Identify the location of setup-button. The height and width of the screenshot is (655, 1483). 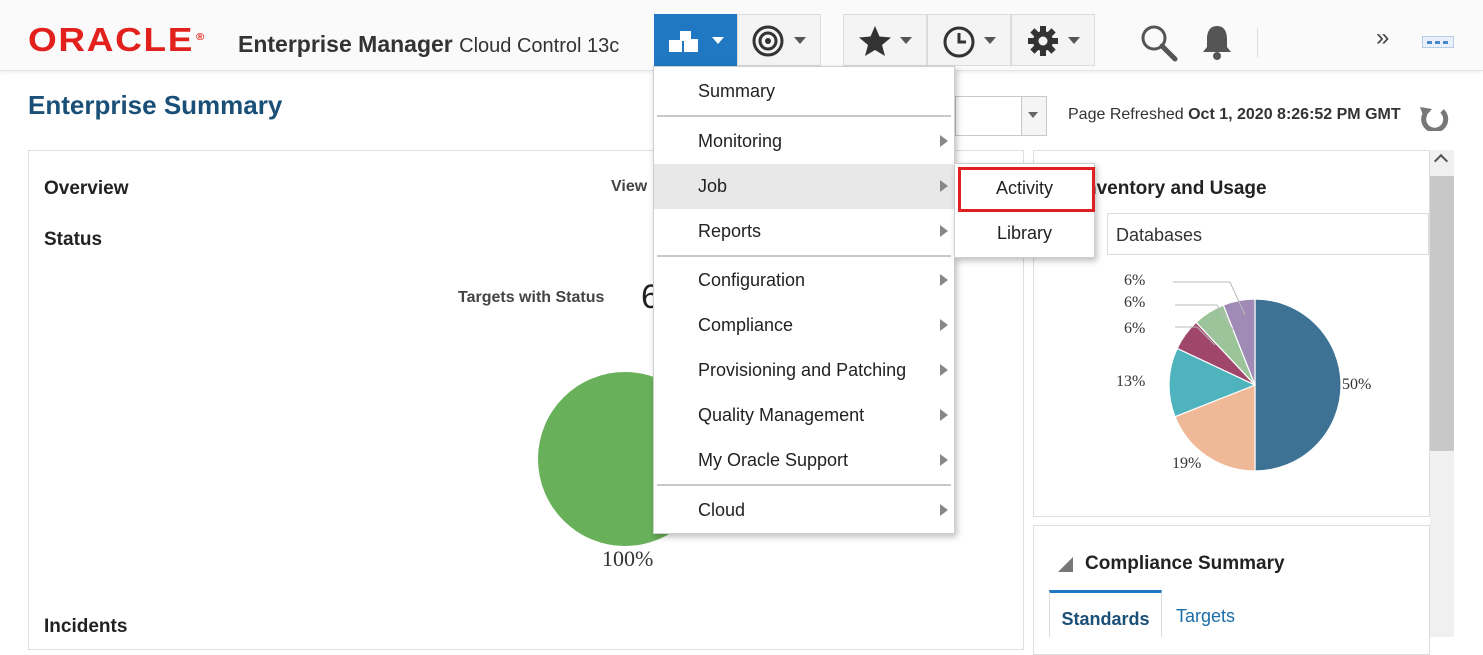
(1053, 40).